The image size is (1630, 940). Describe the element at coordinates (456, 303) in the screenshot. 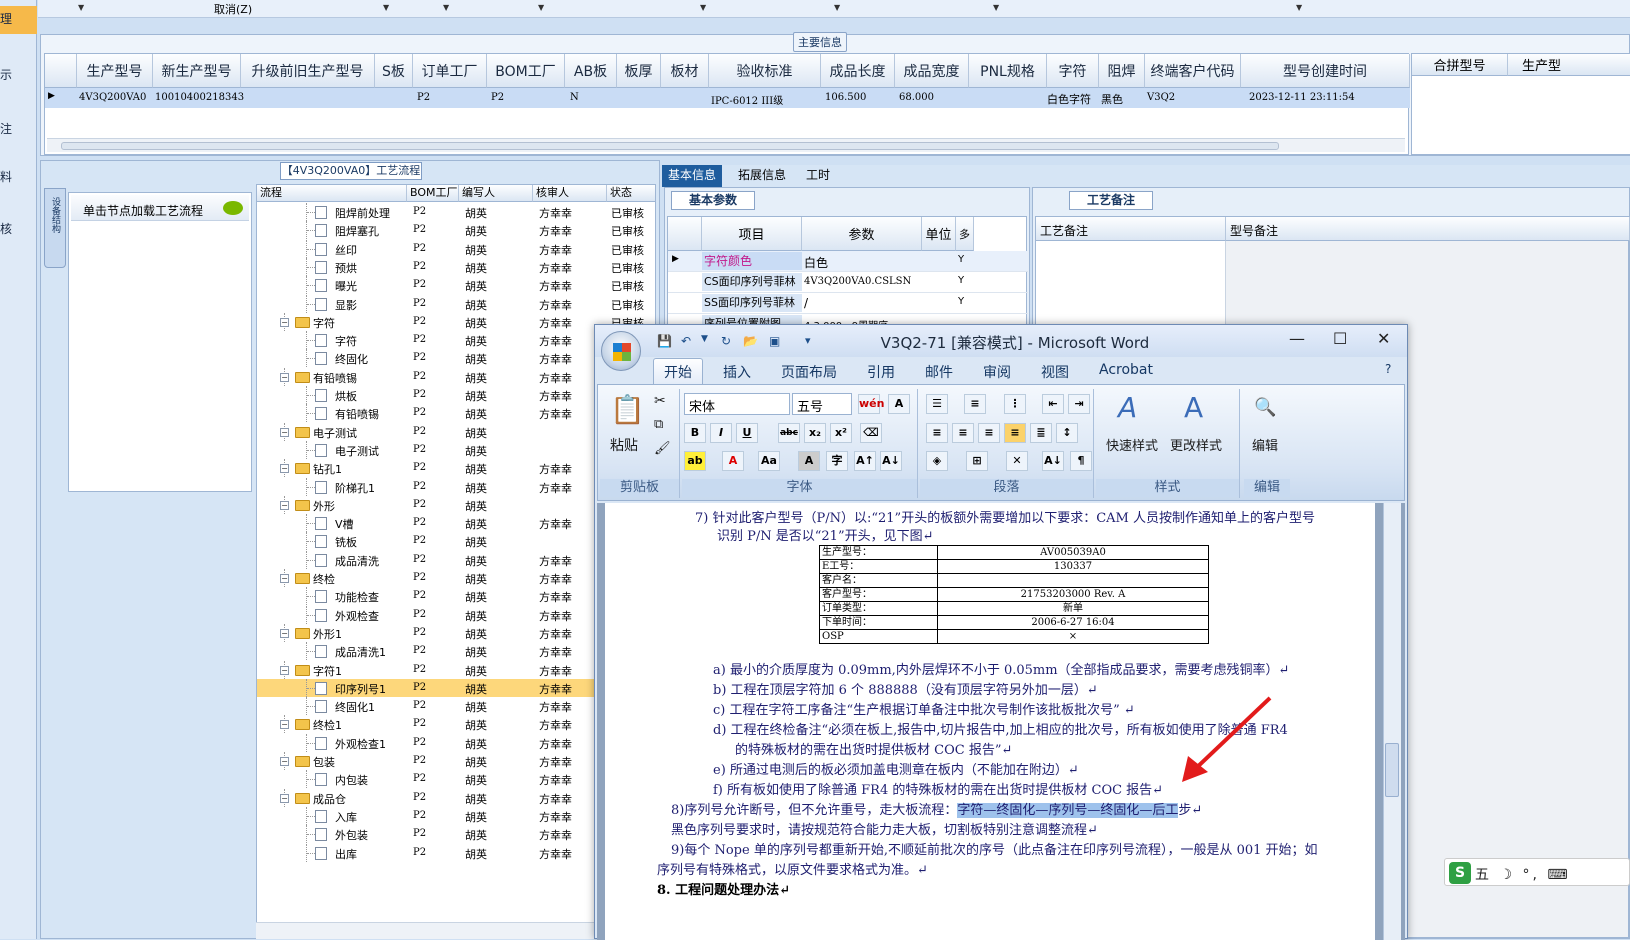

I see `tree-row: 显影 P2 胡英 方幸幸 已审核` at that location.